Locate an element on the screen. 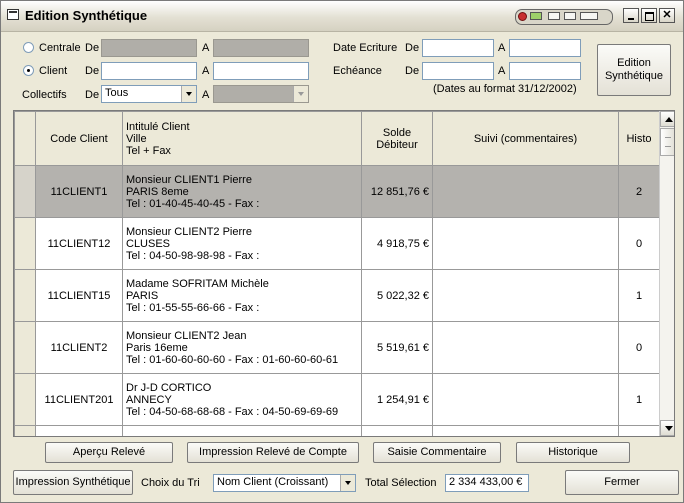 The width and height of the screenshot is (684, 503). col-suivi: Suivi (commentaires) is located at coordinates (525, 138).